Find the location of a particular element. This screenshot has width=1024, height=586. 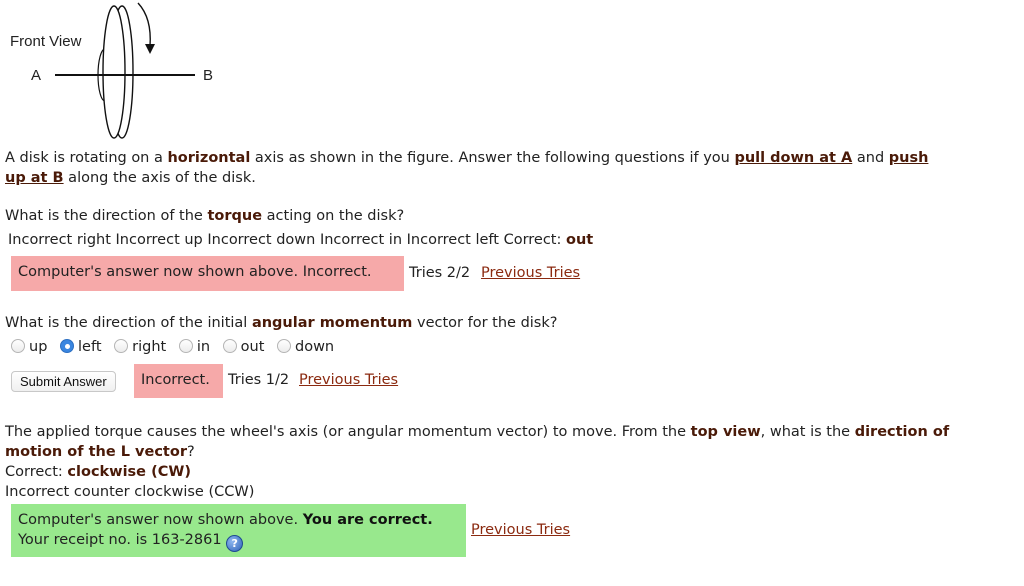

intro-text-1: A disk is rotating on a is located at coordinates (86, 158).